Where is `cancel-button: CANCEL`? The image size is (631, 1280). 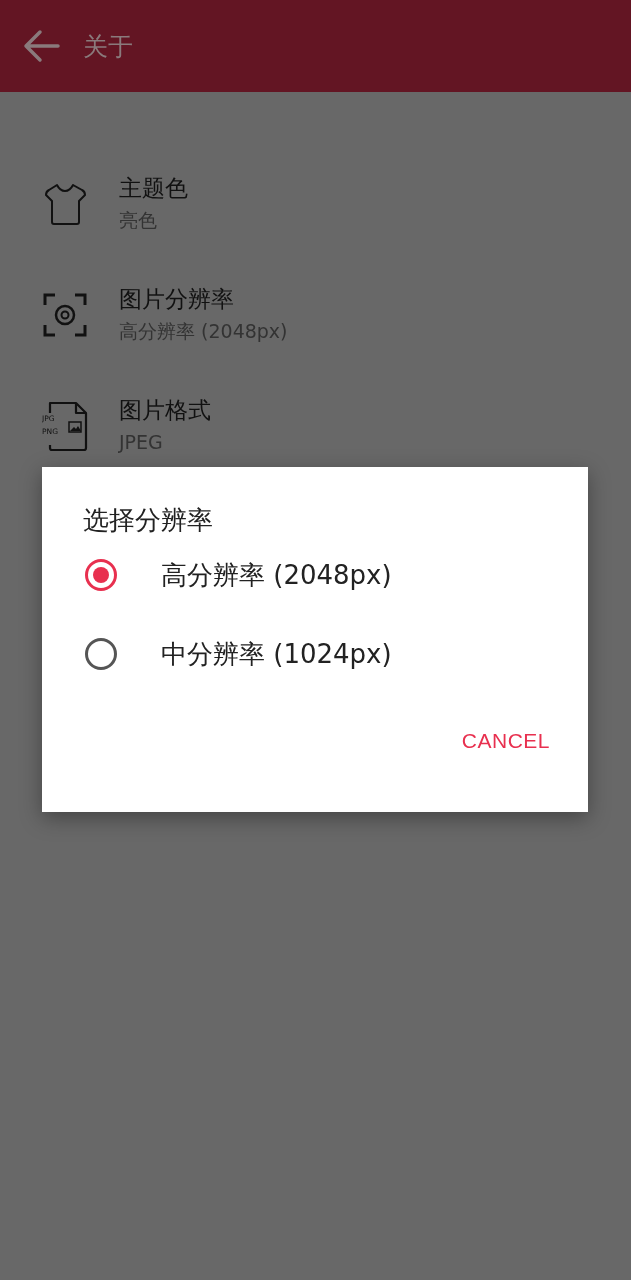
cancel-button: CANCEL is located at coordinates (505, 741).